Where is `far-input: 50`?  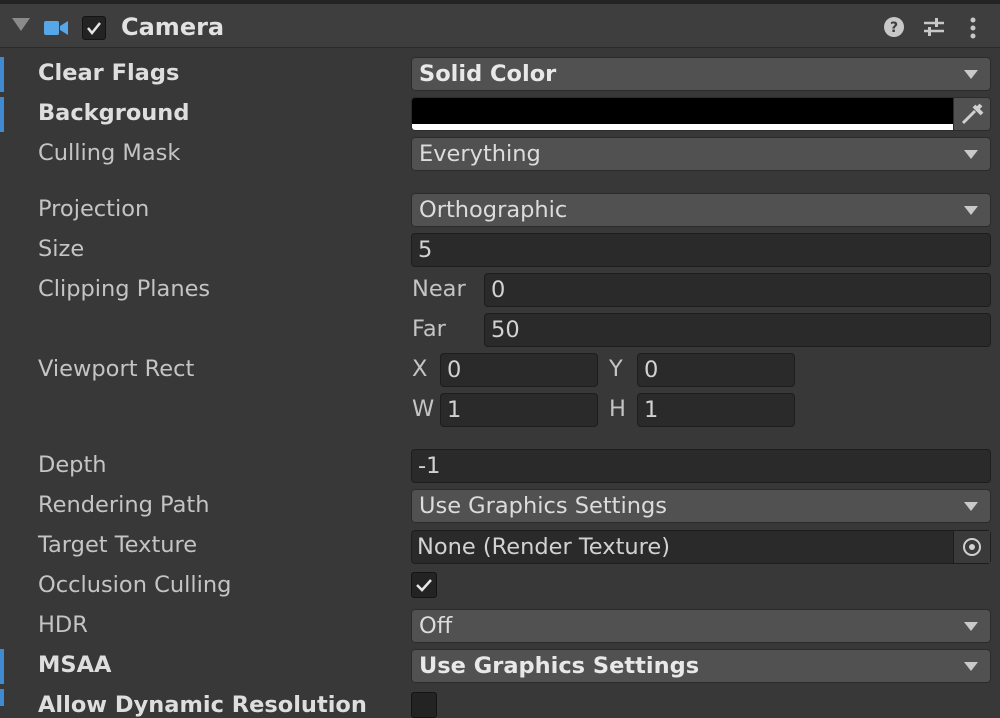
far-input: 50 is located at coordinates (737, 330).